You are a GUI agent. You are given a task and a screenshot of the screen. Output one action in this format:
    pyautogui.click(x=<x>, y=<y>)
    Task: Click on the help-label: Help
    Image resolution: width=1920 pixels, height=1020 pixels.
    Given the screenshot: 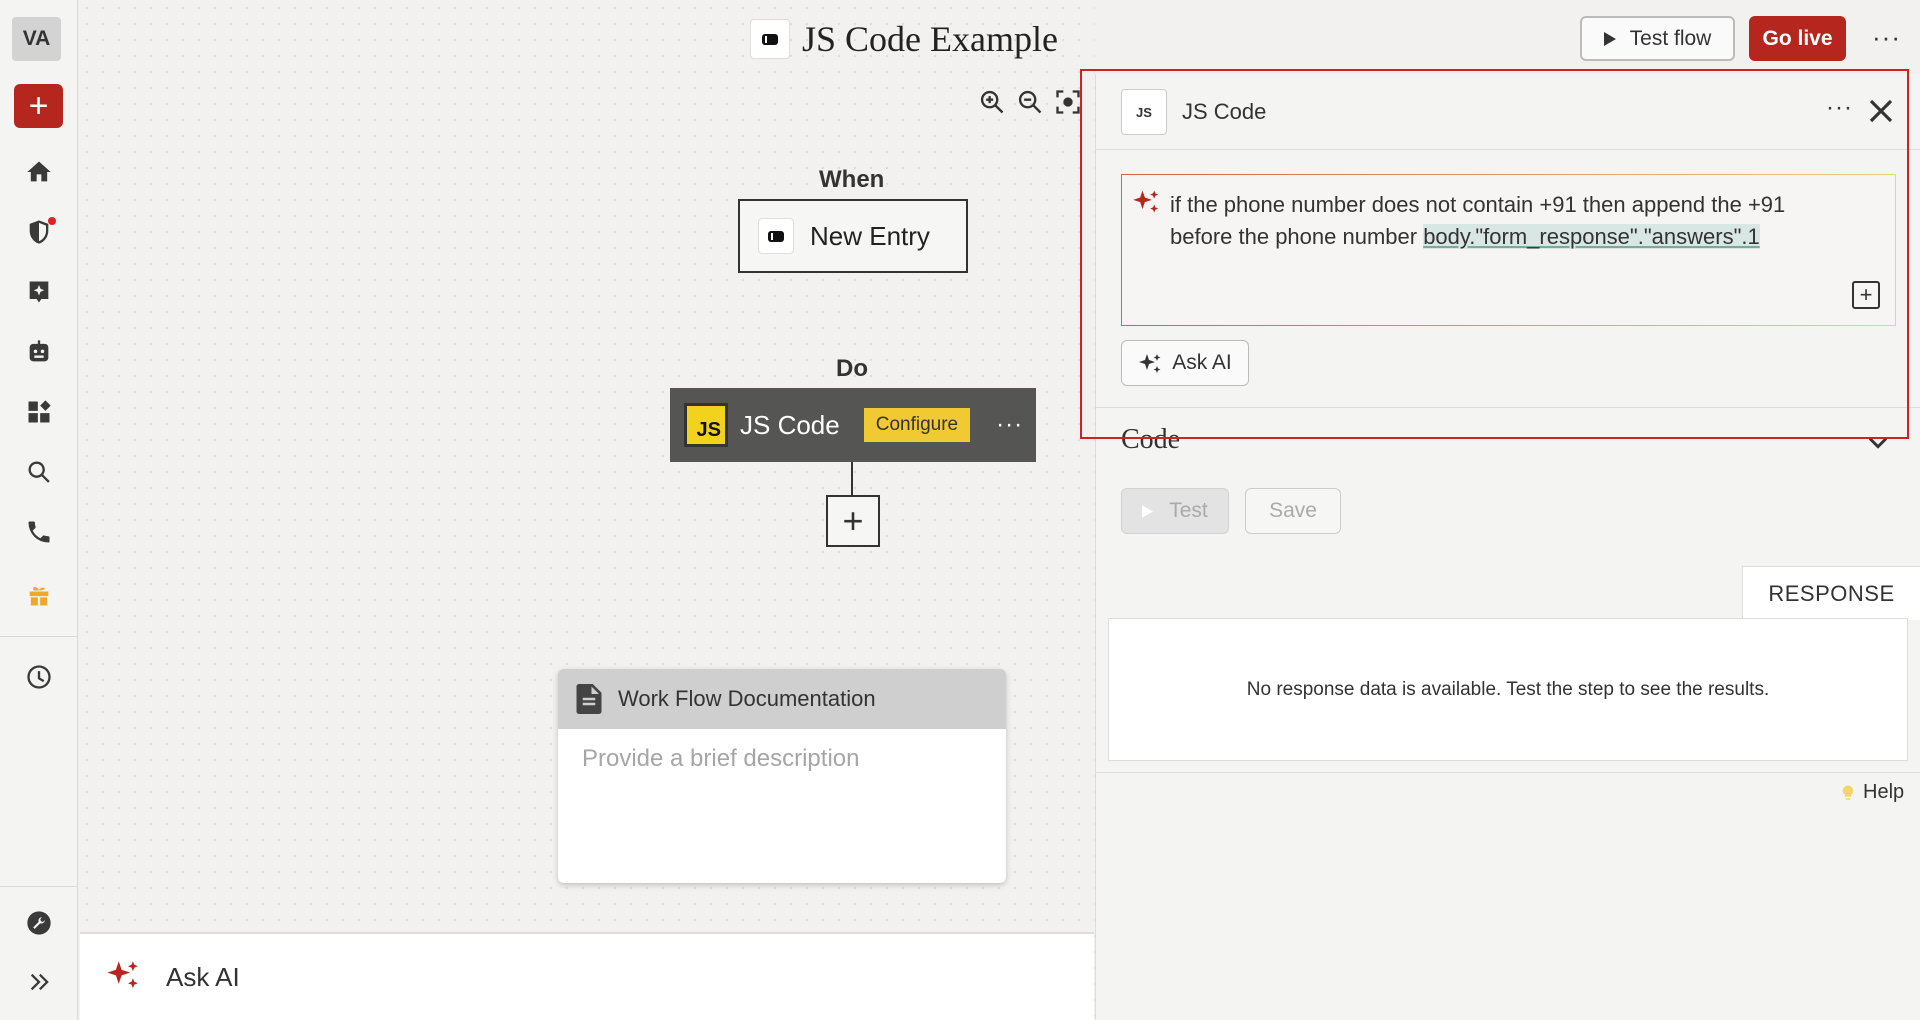 What is the action you would take?
    pyautogui.click(x=1884, y=792)
    